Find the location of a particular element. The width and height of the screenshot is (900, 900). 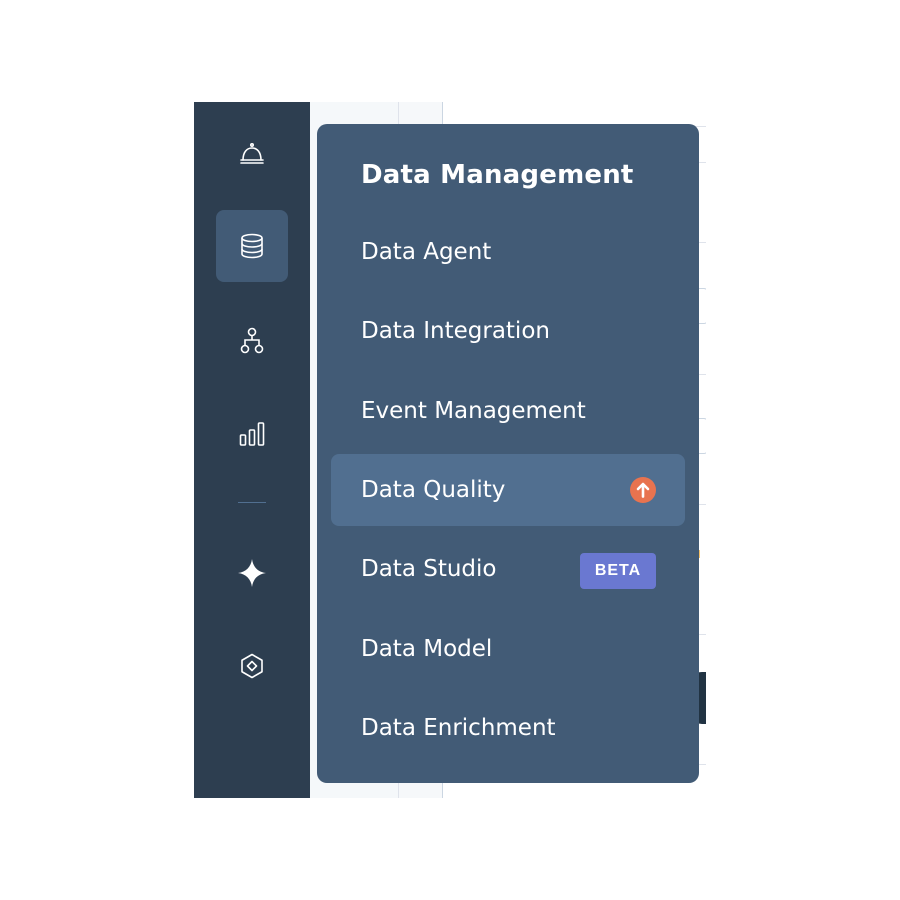

rail-item-data-management is located at coordinates (252, 246).